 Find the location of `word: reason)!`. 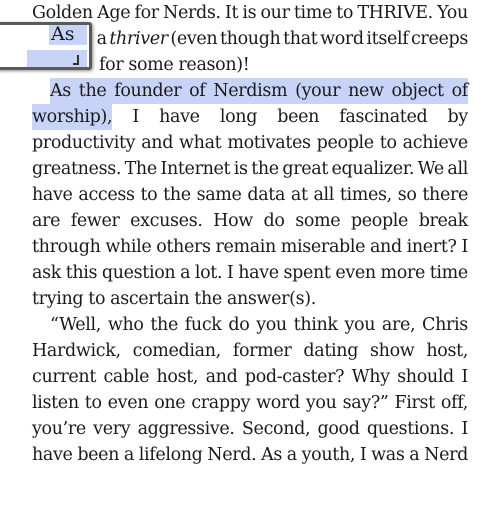

word: reason)! is located at coordinates (214, 65).